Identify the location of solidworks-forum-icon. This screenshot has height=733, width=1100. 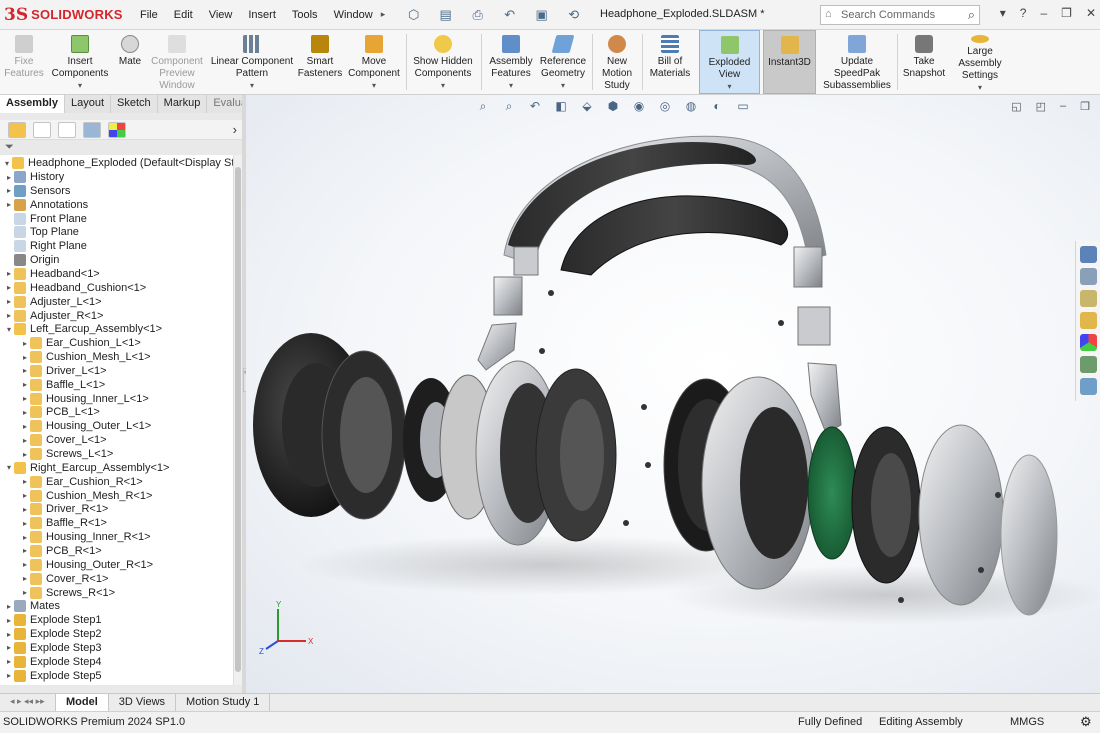
(1088, 386).